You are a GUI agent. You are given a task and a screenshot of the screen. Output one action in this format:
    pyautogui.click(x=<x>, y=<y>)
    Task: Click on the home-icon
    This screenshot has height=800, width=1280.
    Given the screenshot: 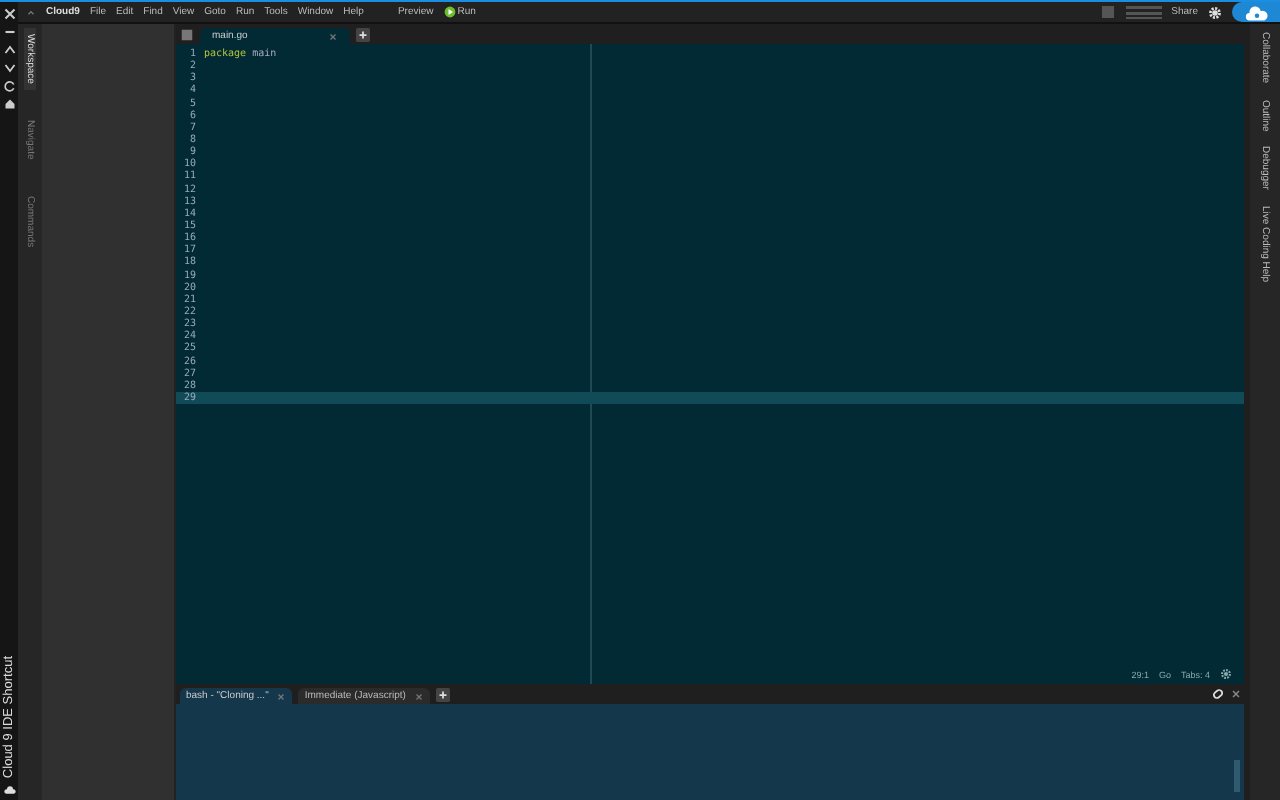 What is the action you would take?
    pyautogui.click(x=9, y=104)
    